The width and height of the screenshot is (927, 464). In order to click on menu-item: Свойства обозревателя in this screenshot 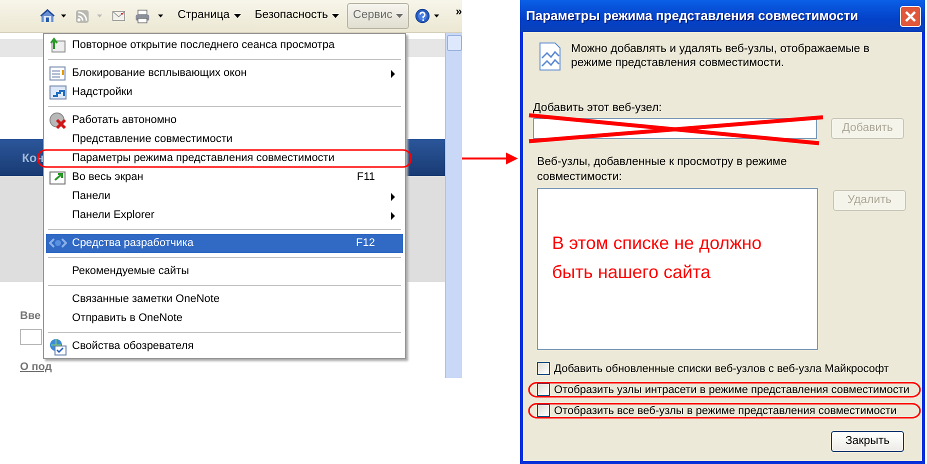, I will do `click(224, 346)`.